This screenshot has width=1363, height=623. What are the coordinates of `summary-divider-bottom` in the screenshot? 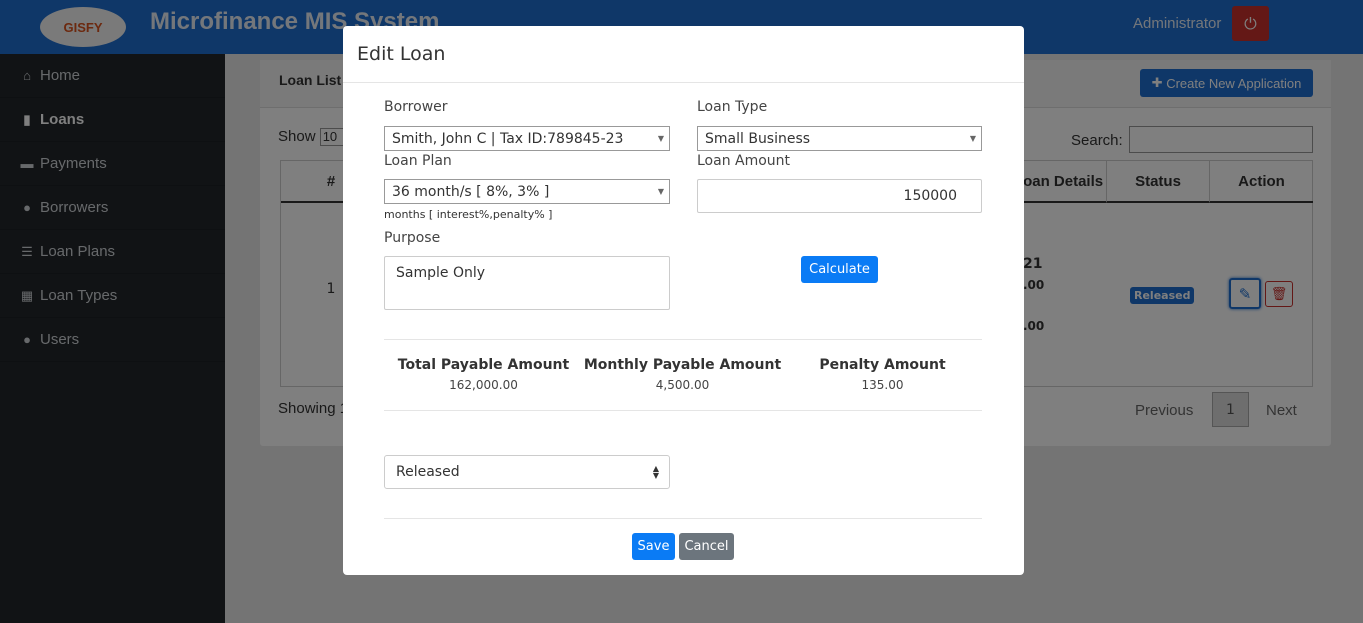 It's located at (683, 410).